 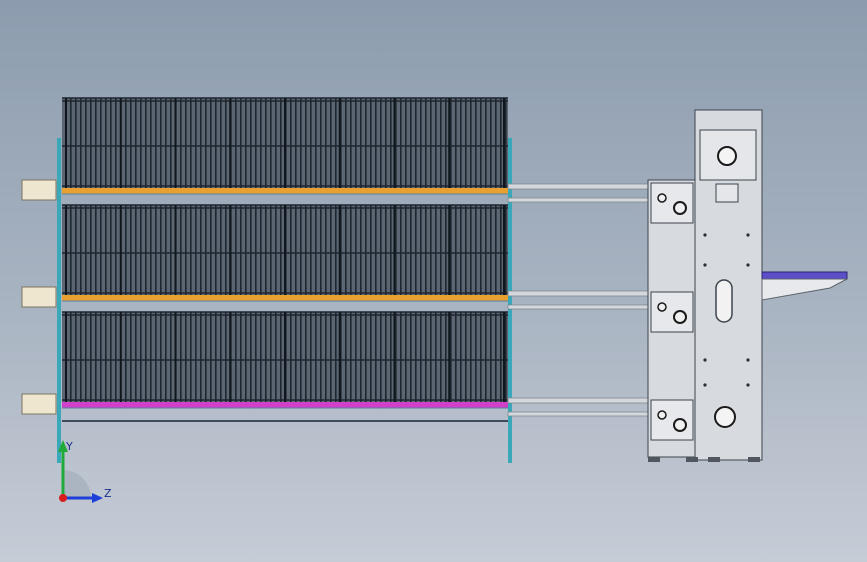 I want to click on triad-z-arrow, so click(x=97, y=498).